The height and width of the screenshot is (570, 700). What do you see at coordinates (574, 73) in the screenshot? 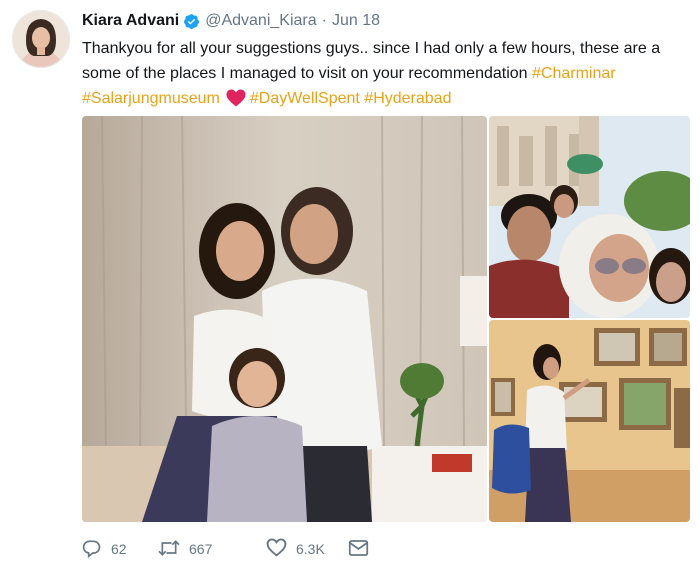
I see `hashtag-charminar: #Charminar` at bounding box center [574, 73].